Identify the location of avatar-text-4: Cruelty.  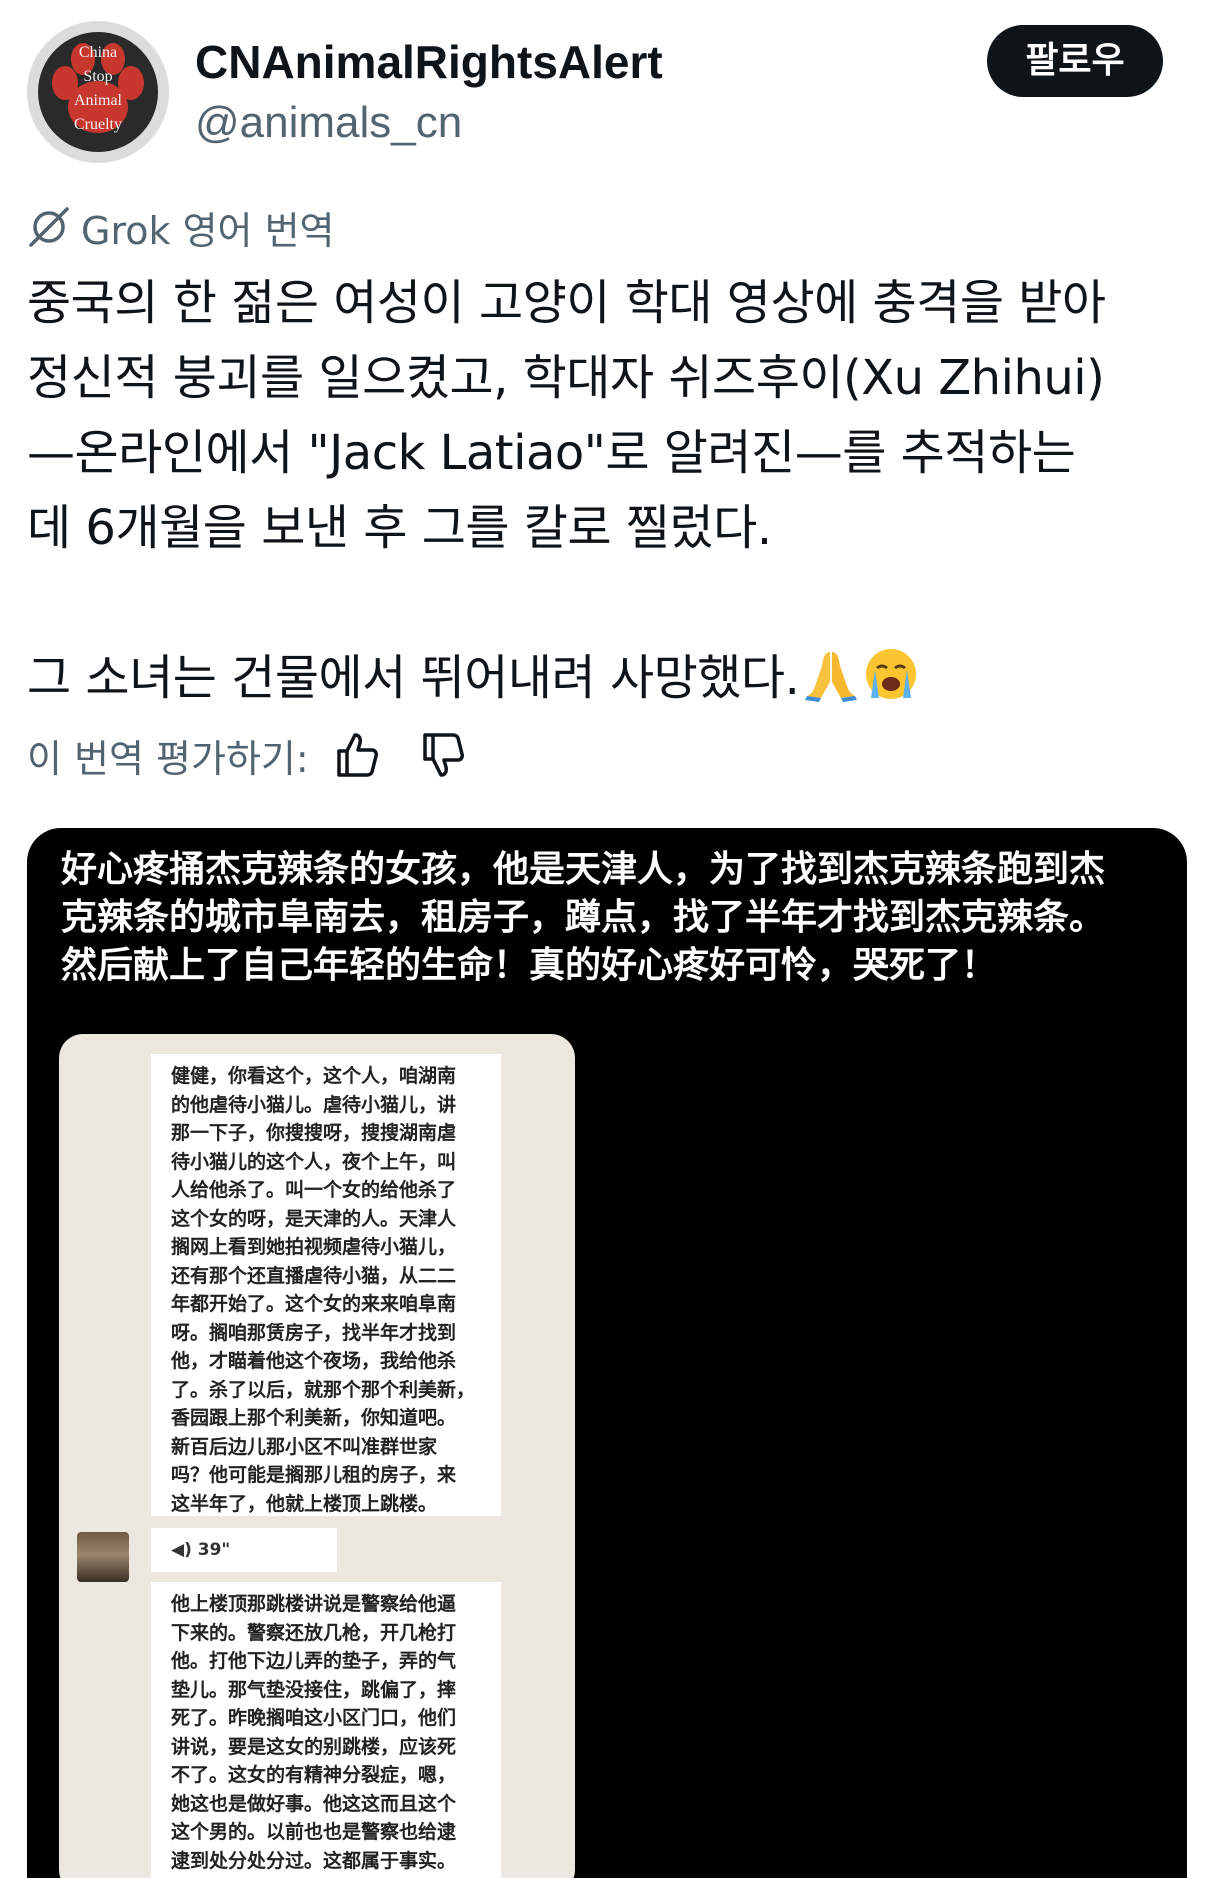
(98, 124).